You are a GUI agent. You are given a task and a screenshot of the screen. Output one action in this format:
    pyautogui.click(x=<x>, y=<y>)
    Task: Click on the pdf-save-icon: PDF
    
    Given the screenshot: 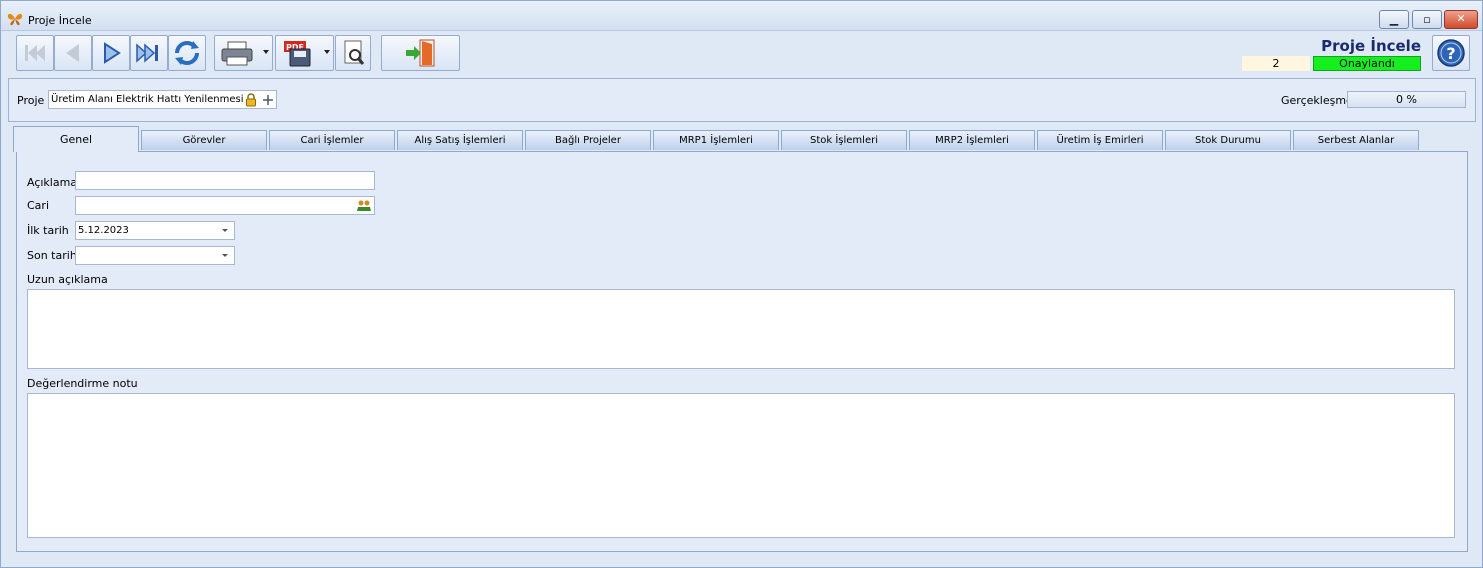 What is the action you would take?
    pyautogui.click(x=297, y=54)
    